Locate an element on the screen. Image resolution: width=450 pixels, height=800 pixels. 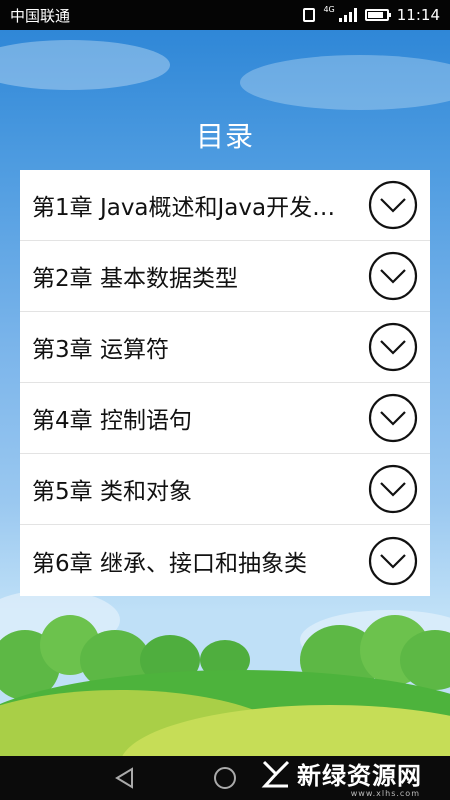
chapter-label: 第2章 基本数据类型 is located at coordinates (135, 279).